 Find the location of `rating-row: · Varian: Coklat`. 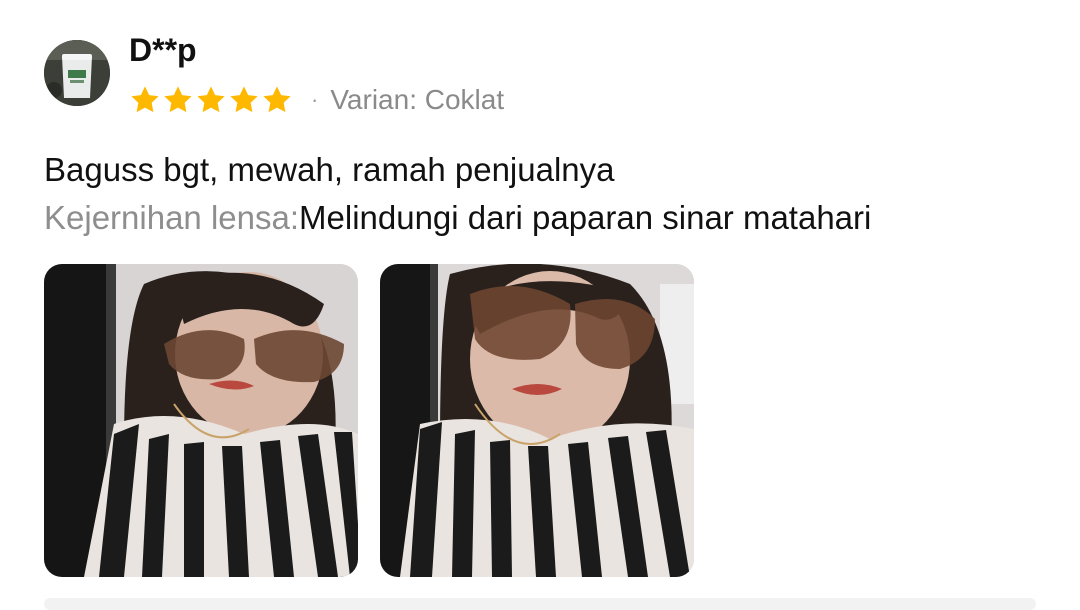

rating-row: · Varian: Coklat is located at coordinates (316, 100).